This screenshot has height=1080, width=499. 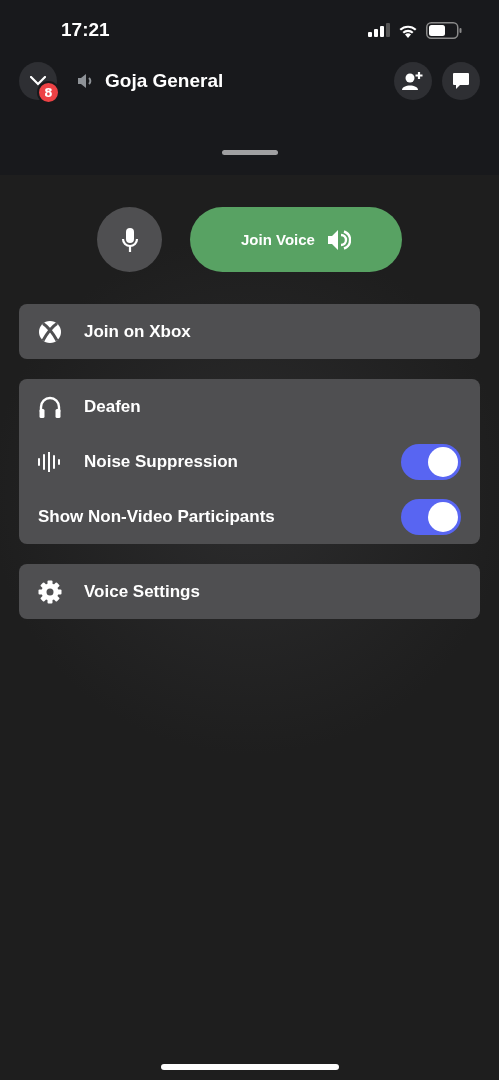 What do you see at coordinates (85, 30) in the screenshot?
I see `status-time: 17:21` at bounding box center [85, 30].